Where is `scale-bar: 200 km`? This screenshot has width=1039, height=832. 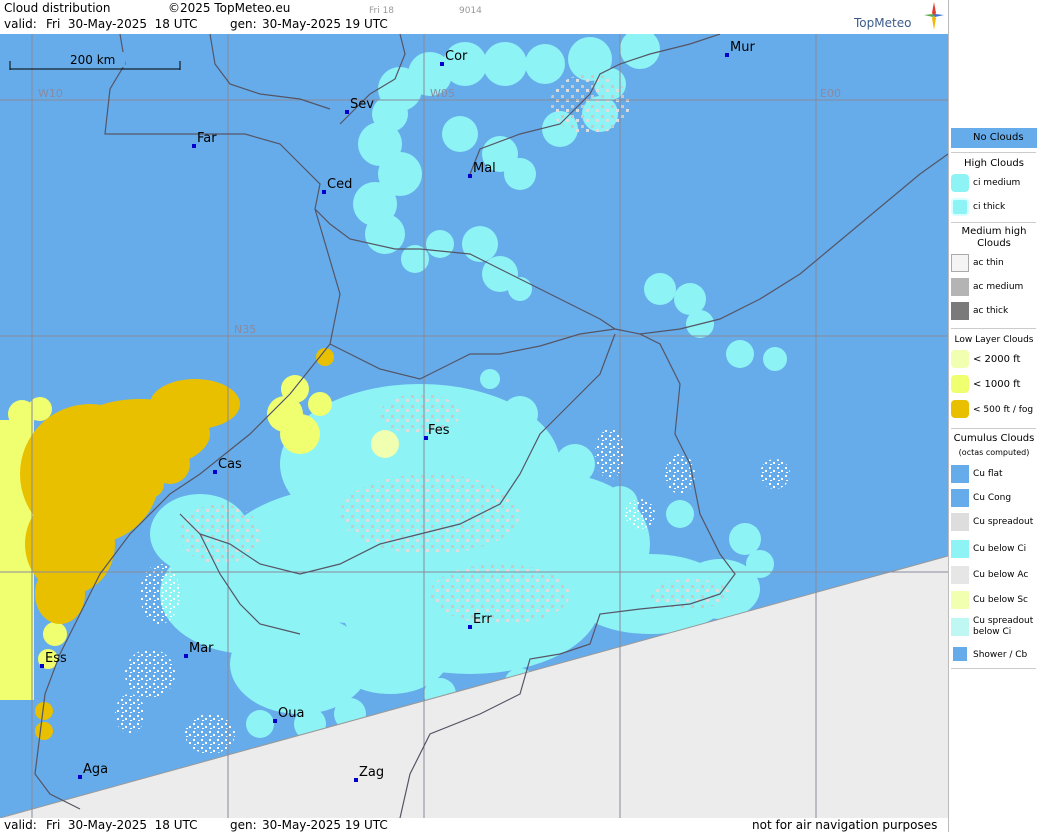
scale-bar: 200 km is located at coordinates (95, 61).